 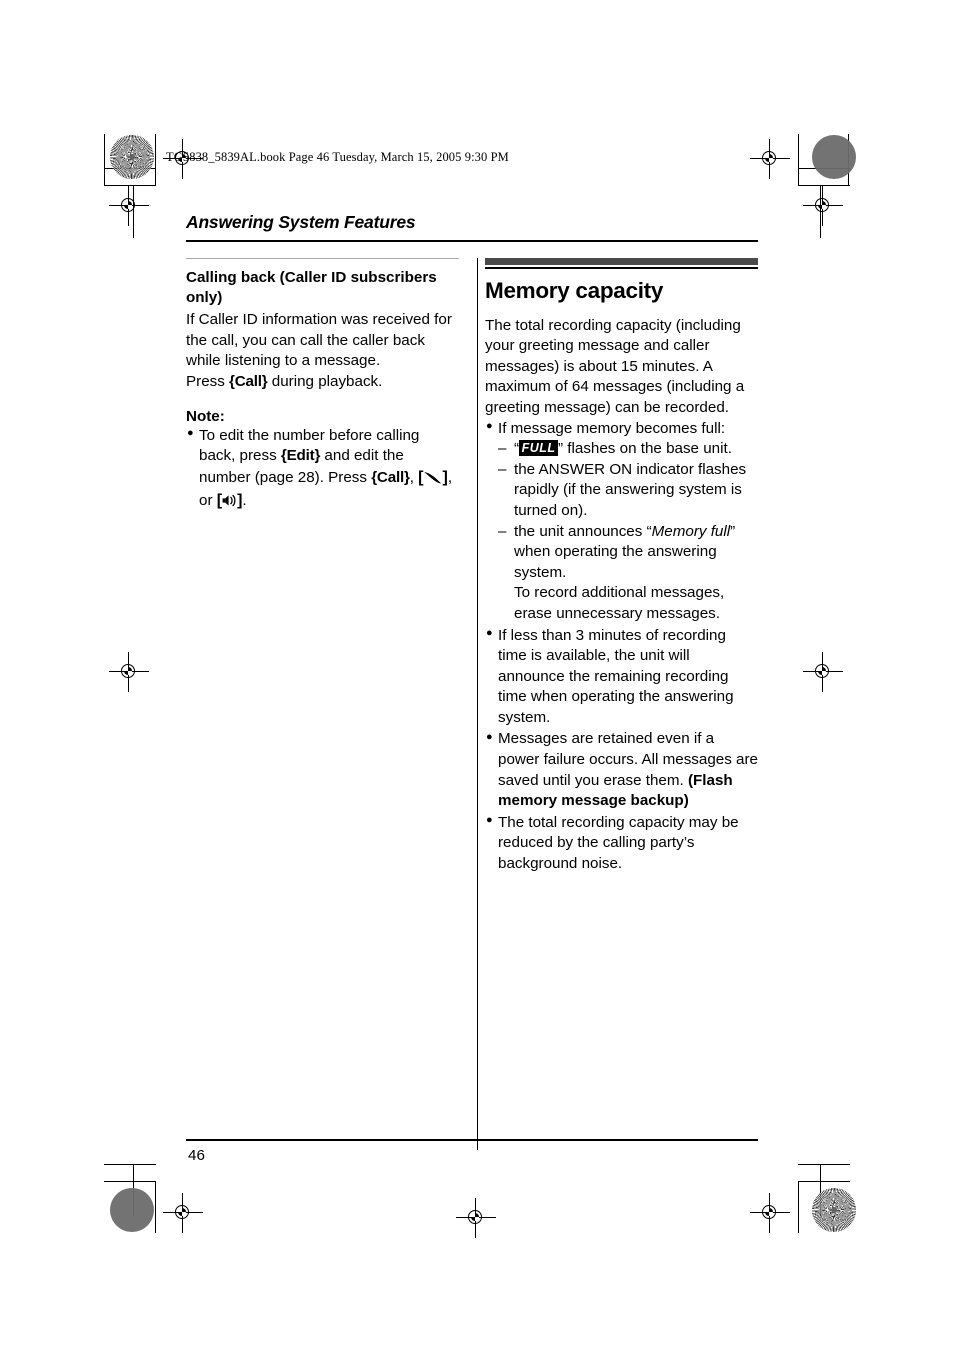 I want to click on column-divider-rule, so click(x=478, y=703).